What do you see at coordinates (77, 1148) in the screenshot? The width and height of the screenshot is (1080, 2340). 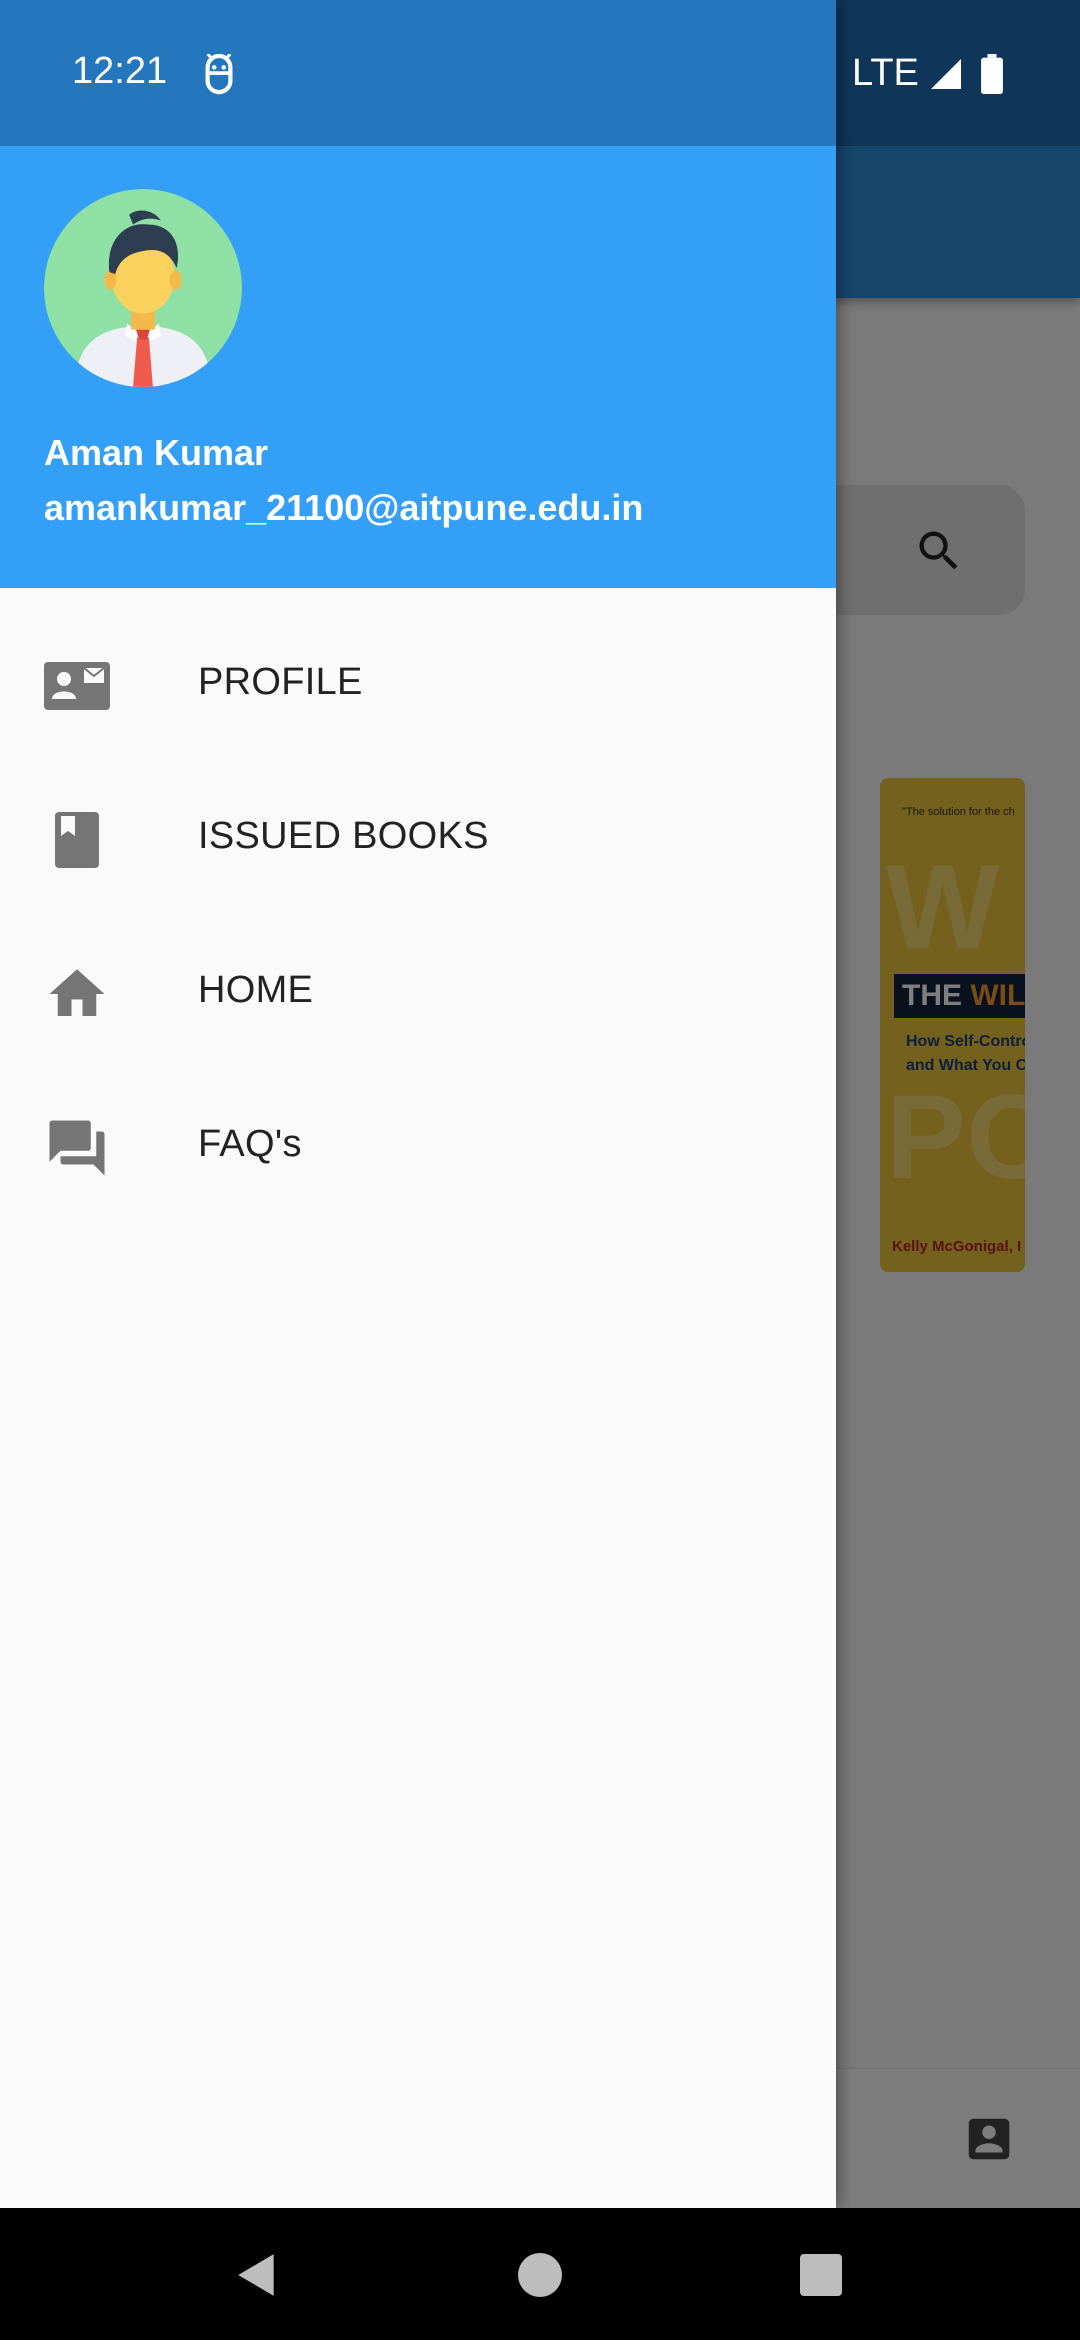 I see `forum-icon` at bounding box center [77, 1148].